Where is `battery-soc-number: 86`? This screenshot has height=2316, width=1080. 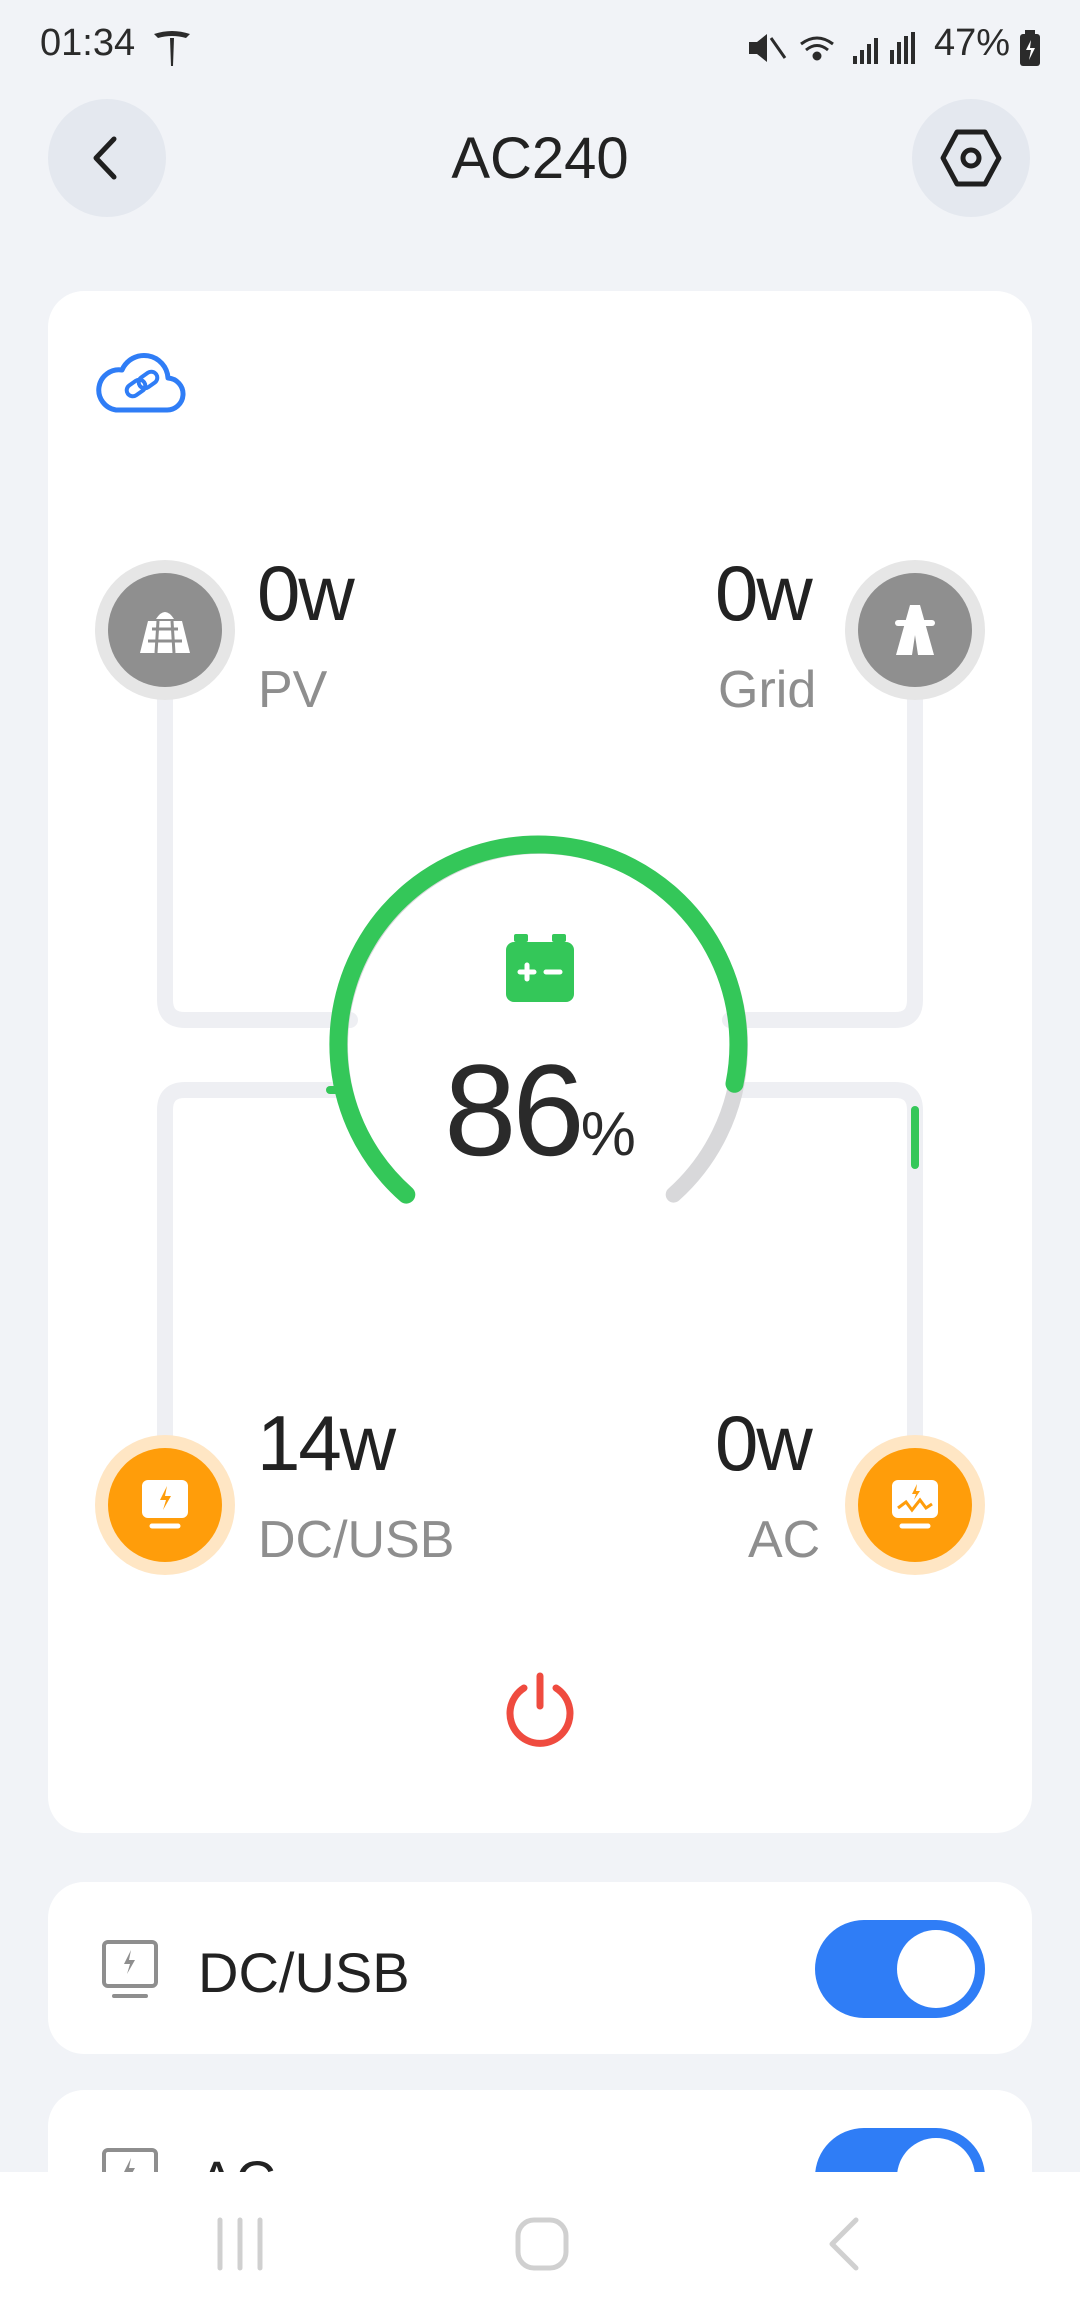
battery-soc-number: 86 is located at coordinates (514, 1110).